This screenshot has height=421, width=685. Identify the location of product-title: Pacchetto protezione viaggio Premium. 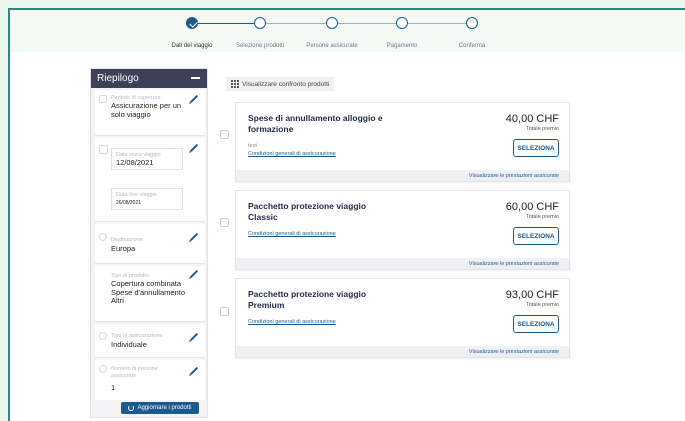
(307, 299).